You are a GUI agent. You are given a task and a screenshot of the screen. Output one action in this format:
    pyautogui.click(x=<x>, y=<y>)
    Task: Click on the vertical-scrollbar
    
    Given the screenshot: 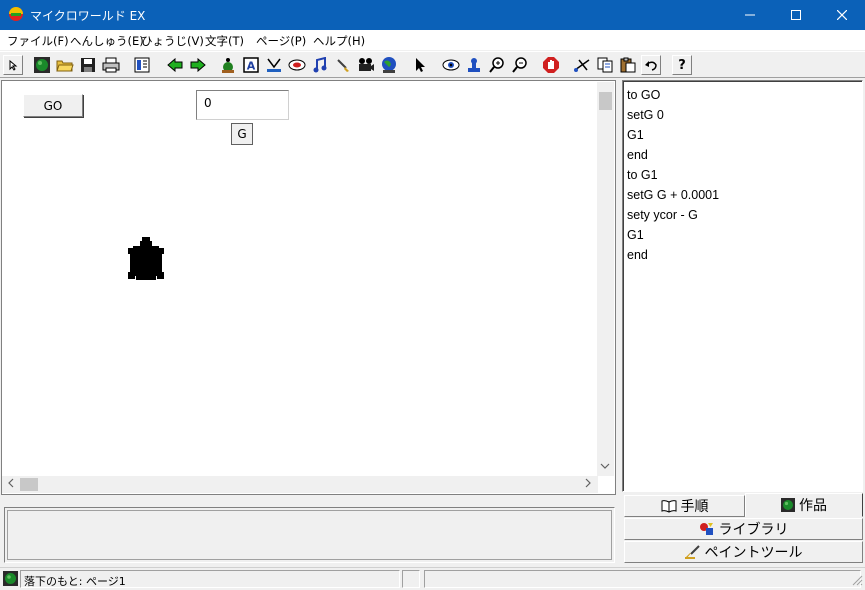 What is the action you would take?
    pyautogui.click(x=605, y=279)
    